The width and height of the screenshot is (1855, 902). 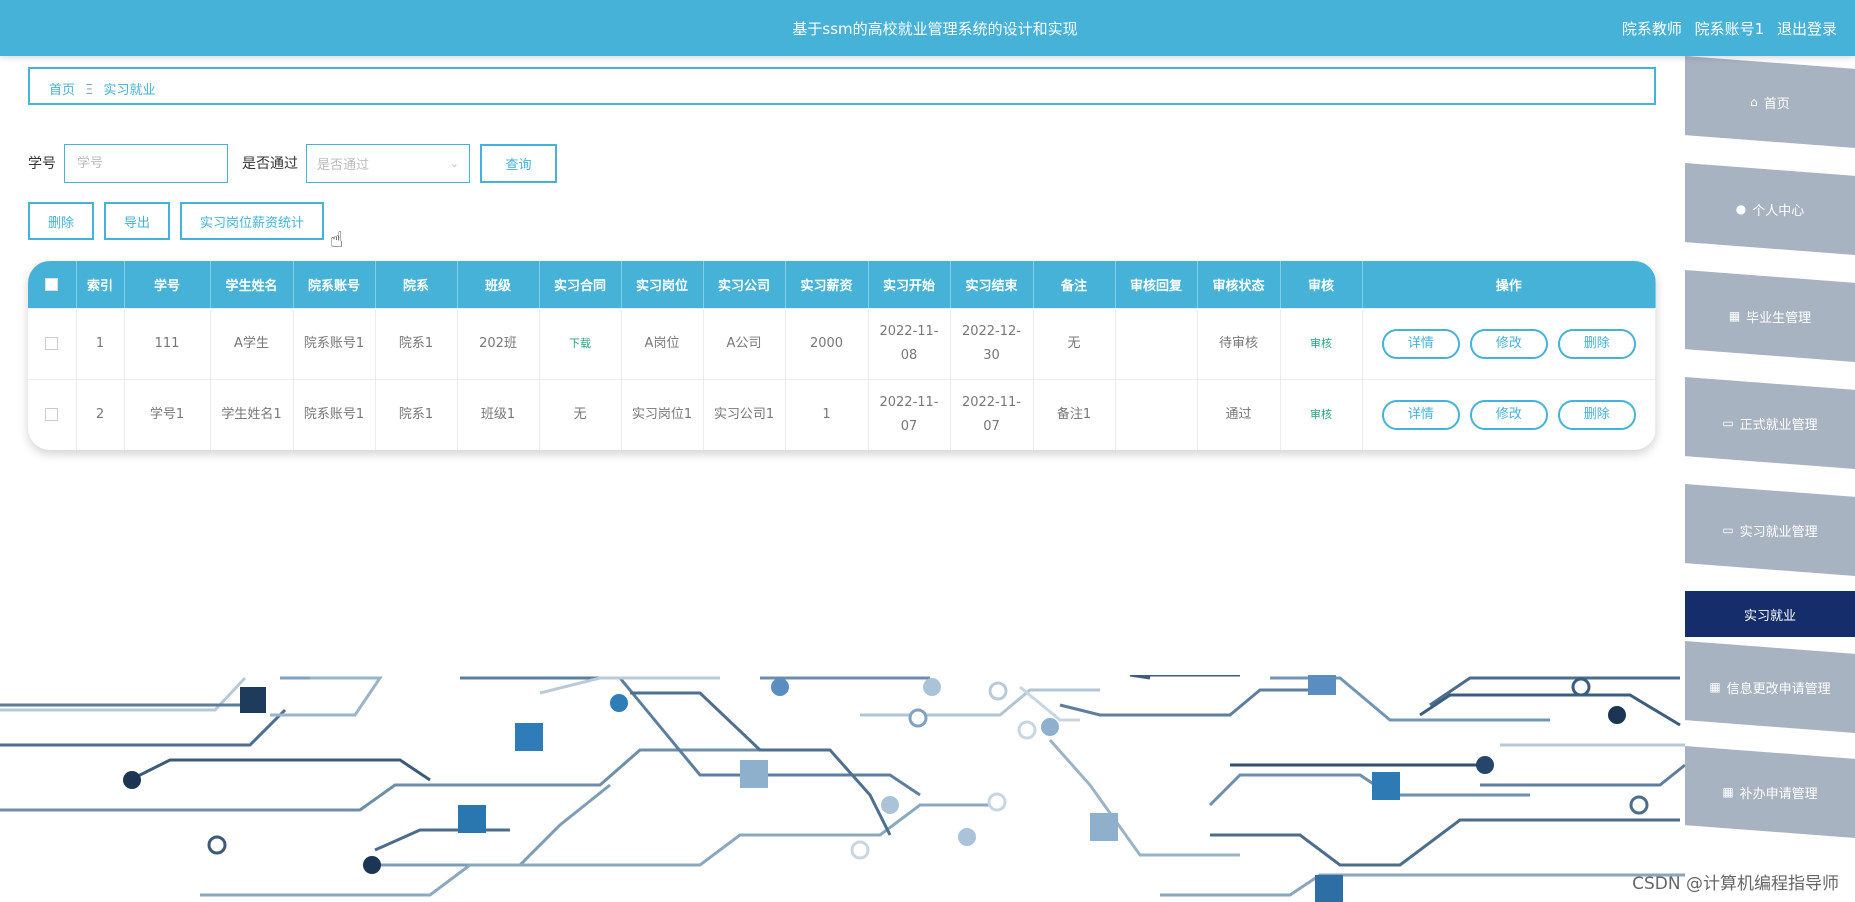 I want to click on sidebar-item-profile: ● 个人中心, so click(x=1770, y=209).